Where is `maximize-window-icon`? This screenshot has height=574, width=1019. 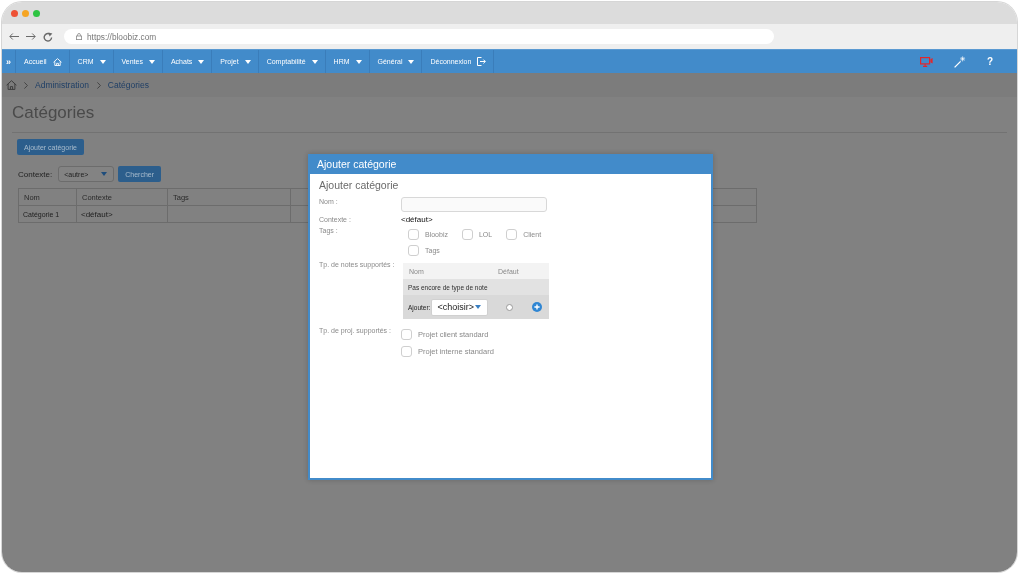
maximize-window-icon is located at coordinates (36, 13).